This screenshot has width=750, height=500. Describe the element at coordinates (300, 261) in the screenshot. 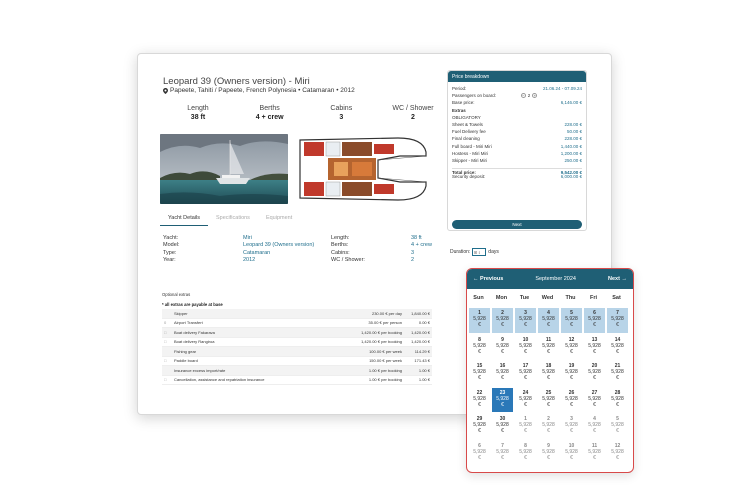

I see `detail-row: Year: 2012 WC / Shower: 2` at that location.